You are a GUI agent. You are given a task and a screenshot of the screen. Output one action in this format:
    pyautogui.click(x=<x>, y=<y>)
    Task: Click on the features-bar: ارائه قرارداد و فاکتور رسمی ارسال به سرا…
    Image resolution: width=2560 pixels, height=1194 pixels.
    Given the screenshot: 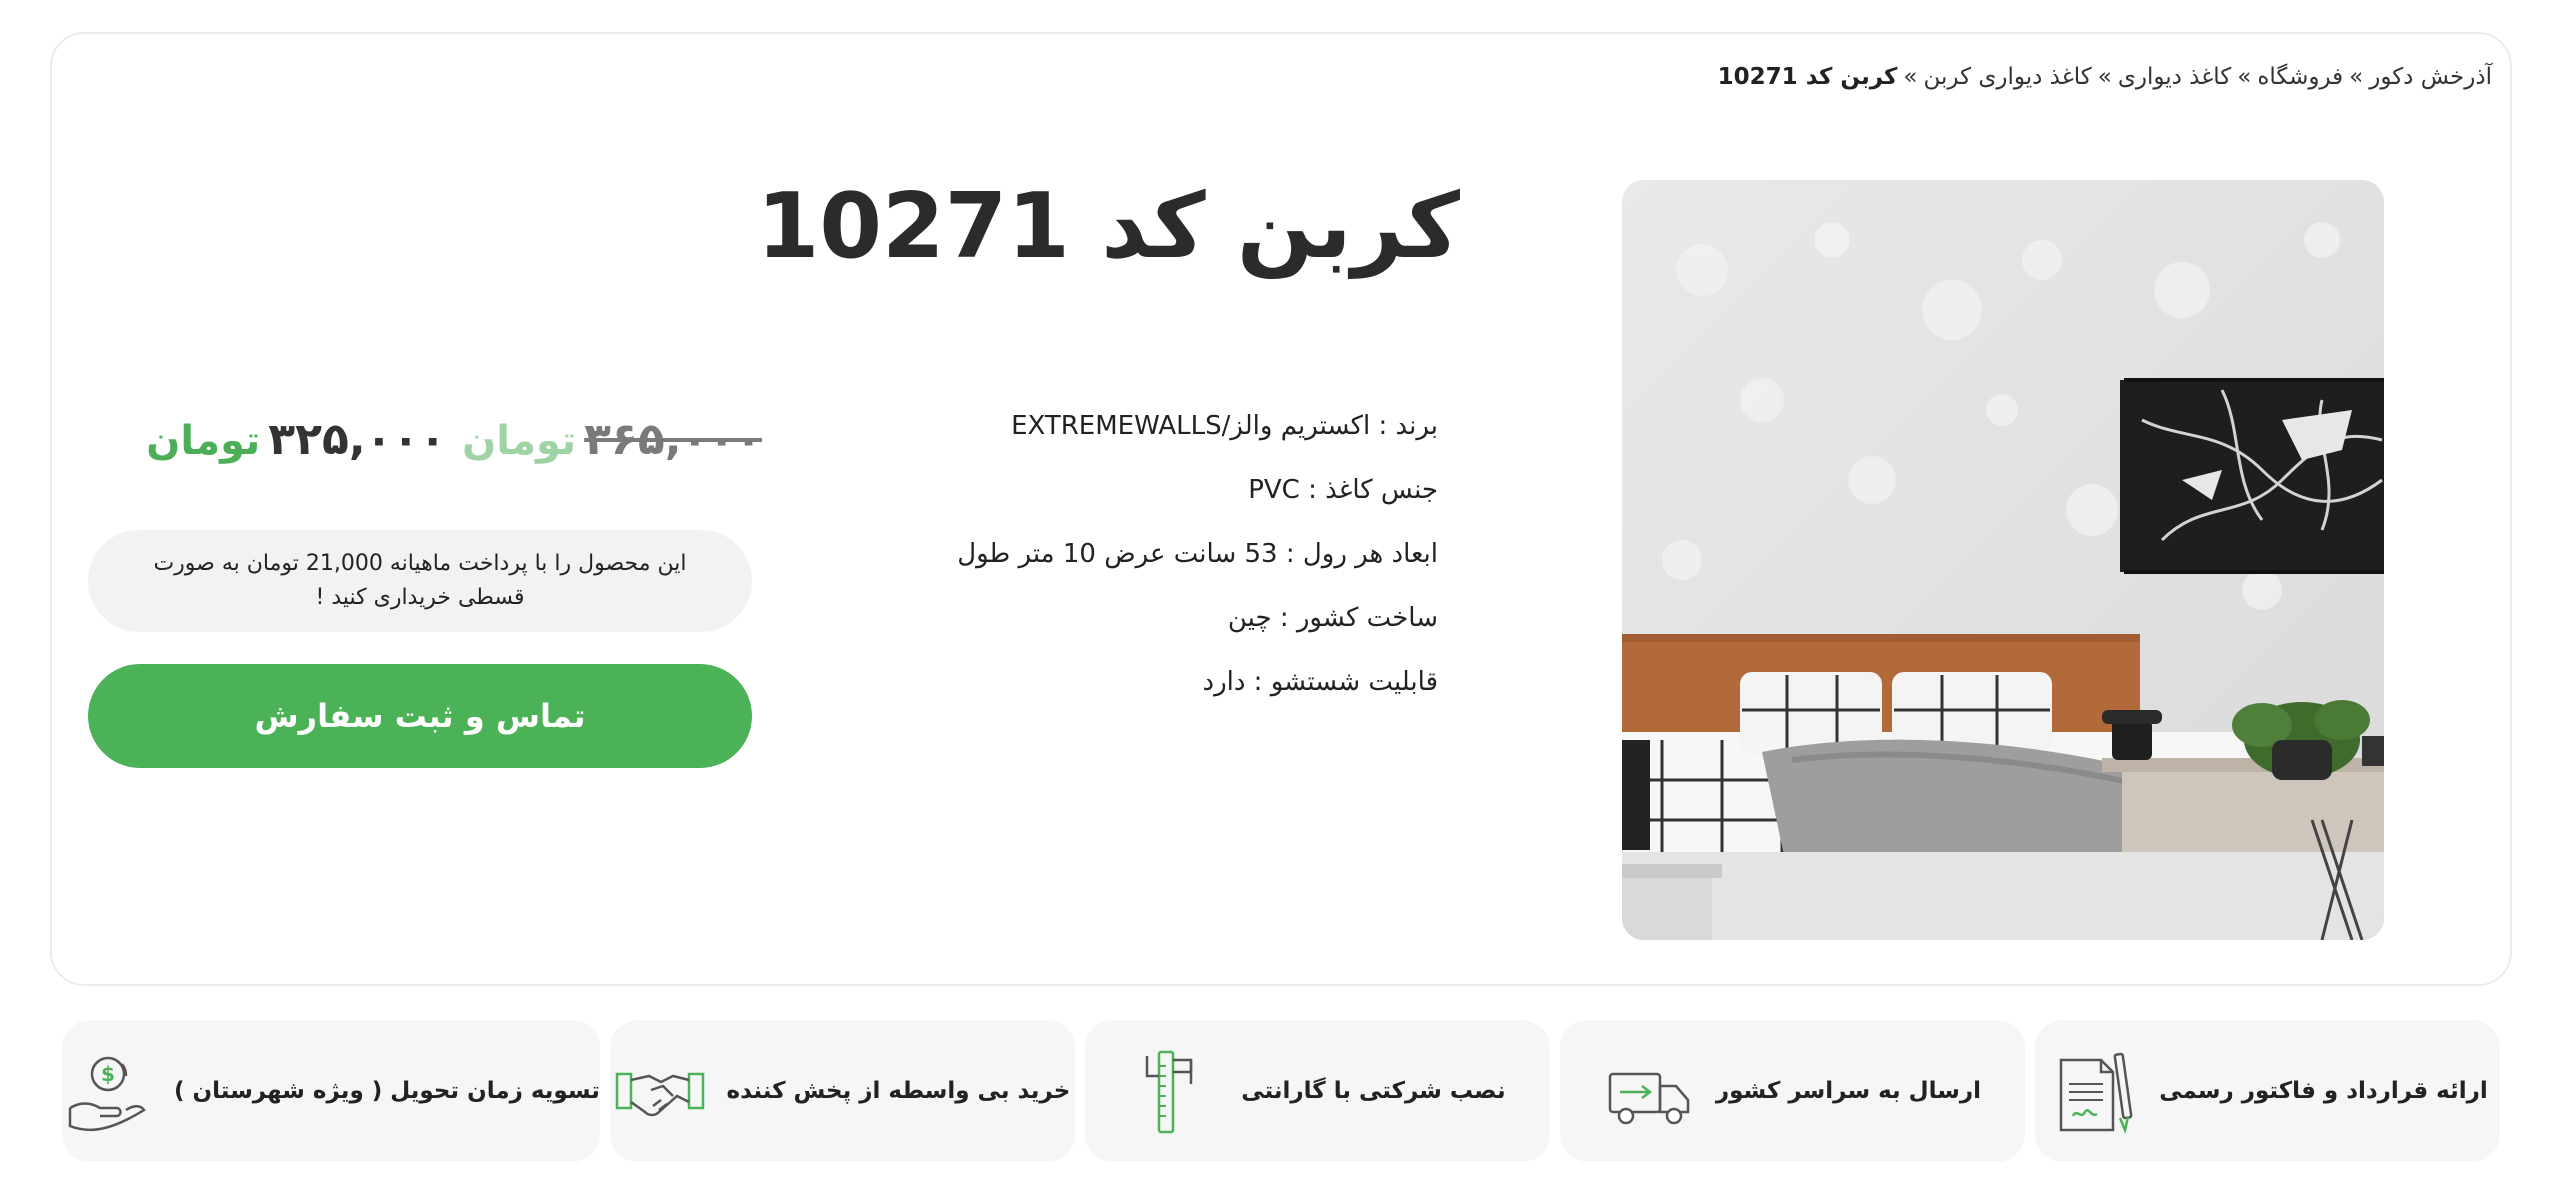 What is the action you would take?
    pyautogui.click(x=1281, y=1091)
    